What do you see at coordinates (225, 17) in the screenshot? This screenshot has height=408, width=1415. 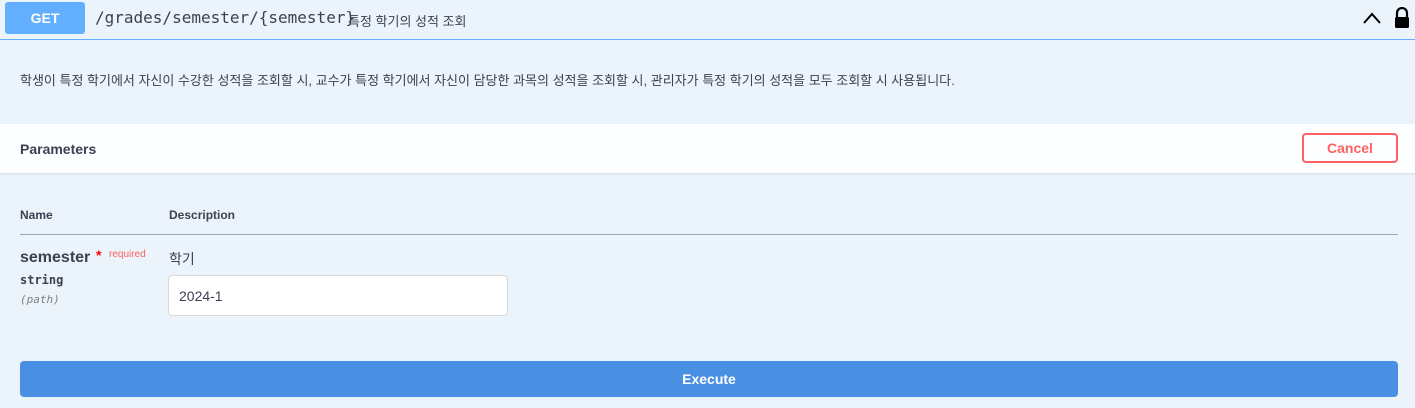 I see `operation-path: /grades/semester/{semester}` at bounding box center [225, 17].